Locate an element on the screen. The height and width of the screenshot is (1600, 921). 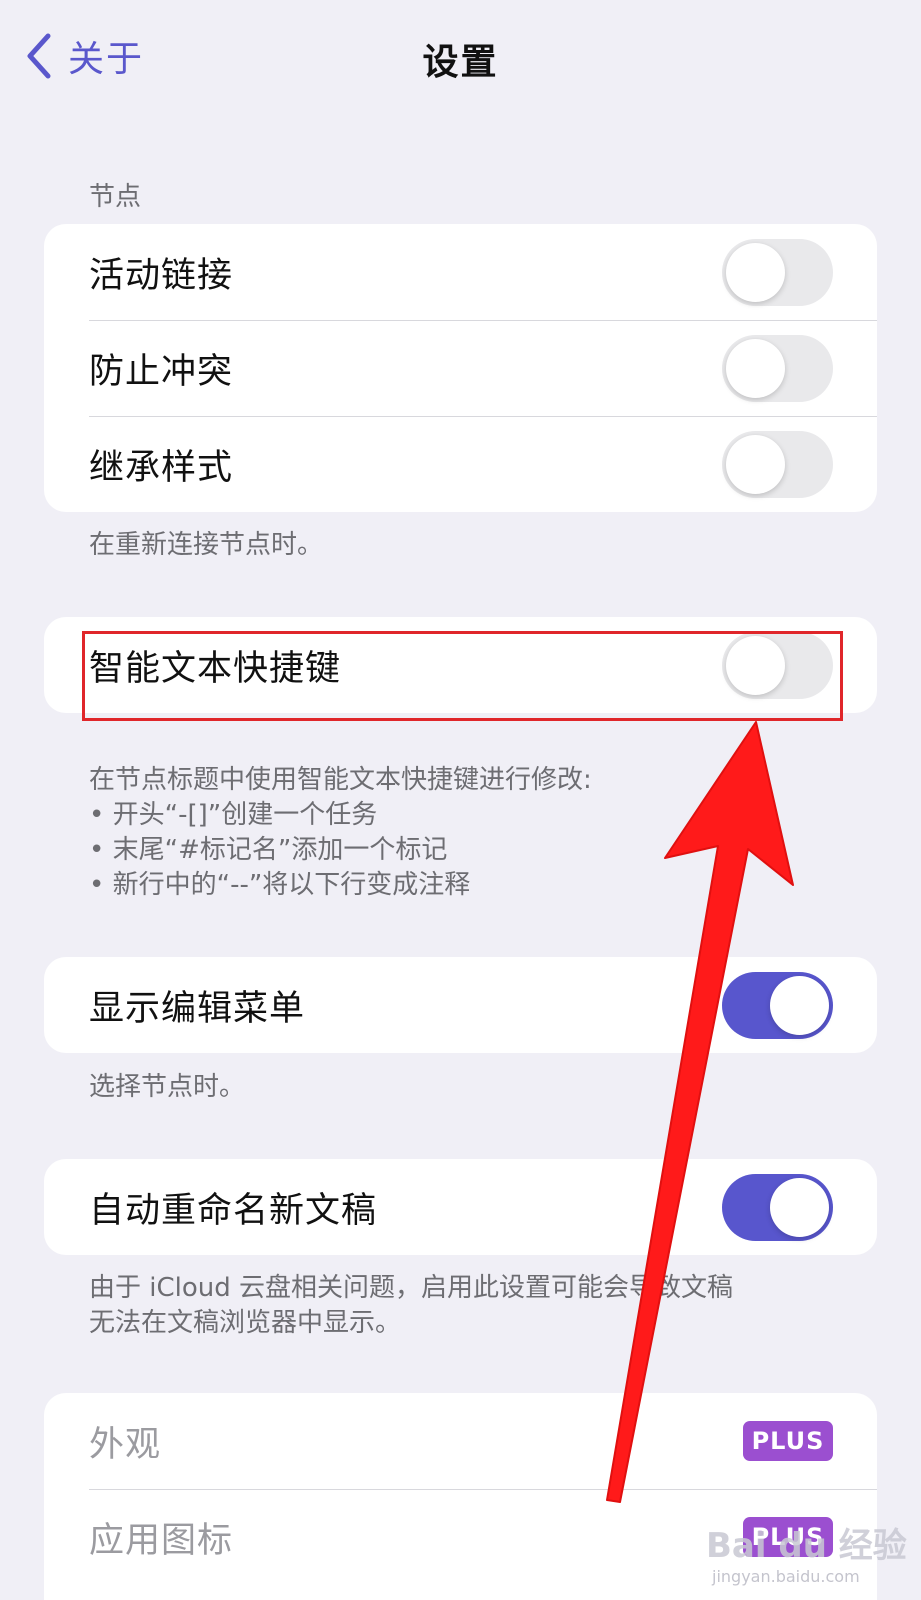
edit-menu-group: 显示编辑菜单 is located at coordinates (460, 1005).